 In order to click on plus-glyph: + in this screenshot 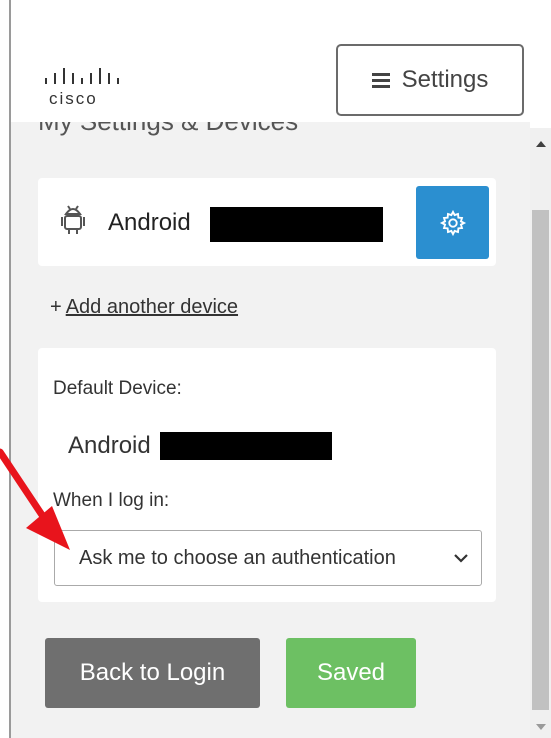, I will do `click(56, 307)`.